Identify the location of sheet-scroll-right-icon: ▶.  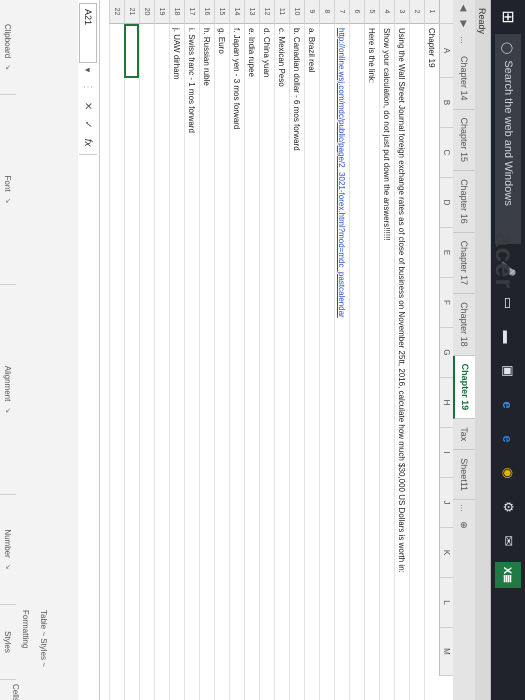
(464, 24).